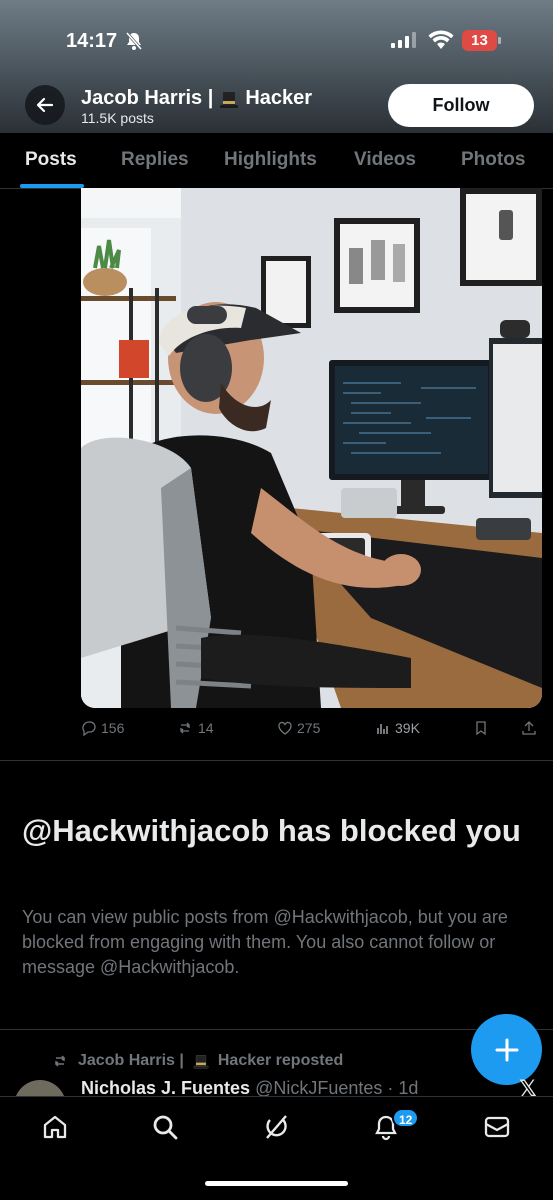  I want to click on follow-button: Follow, so click(461, 105).